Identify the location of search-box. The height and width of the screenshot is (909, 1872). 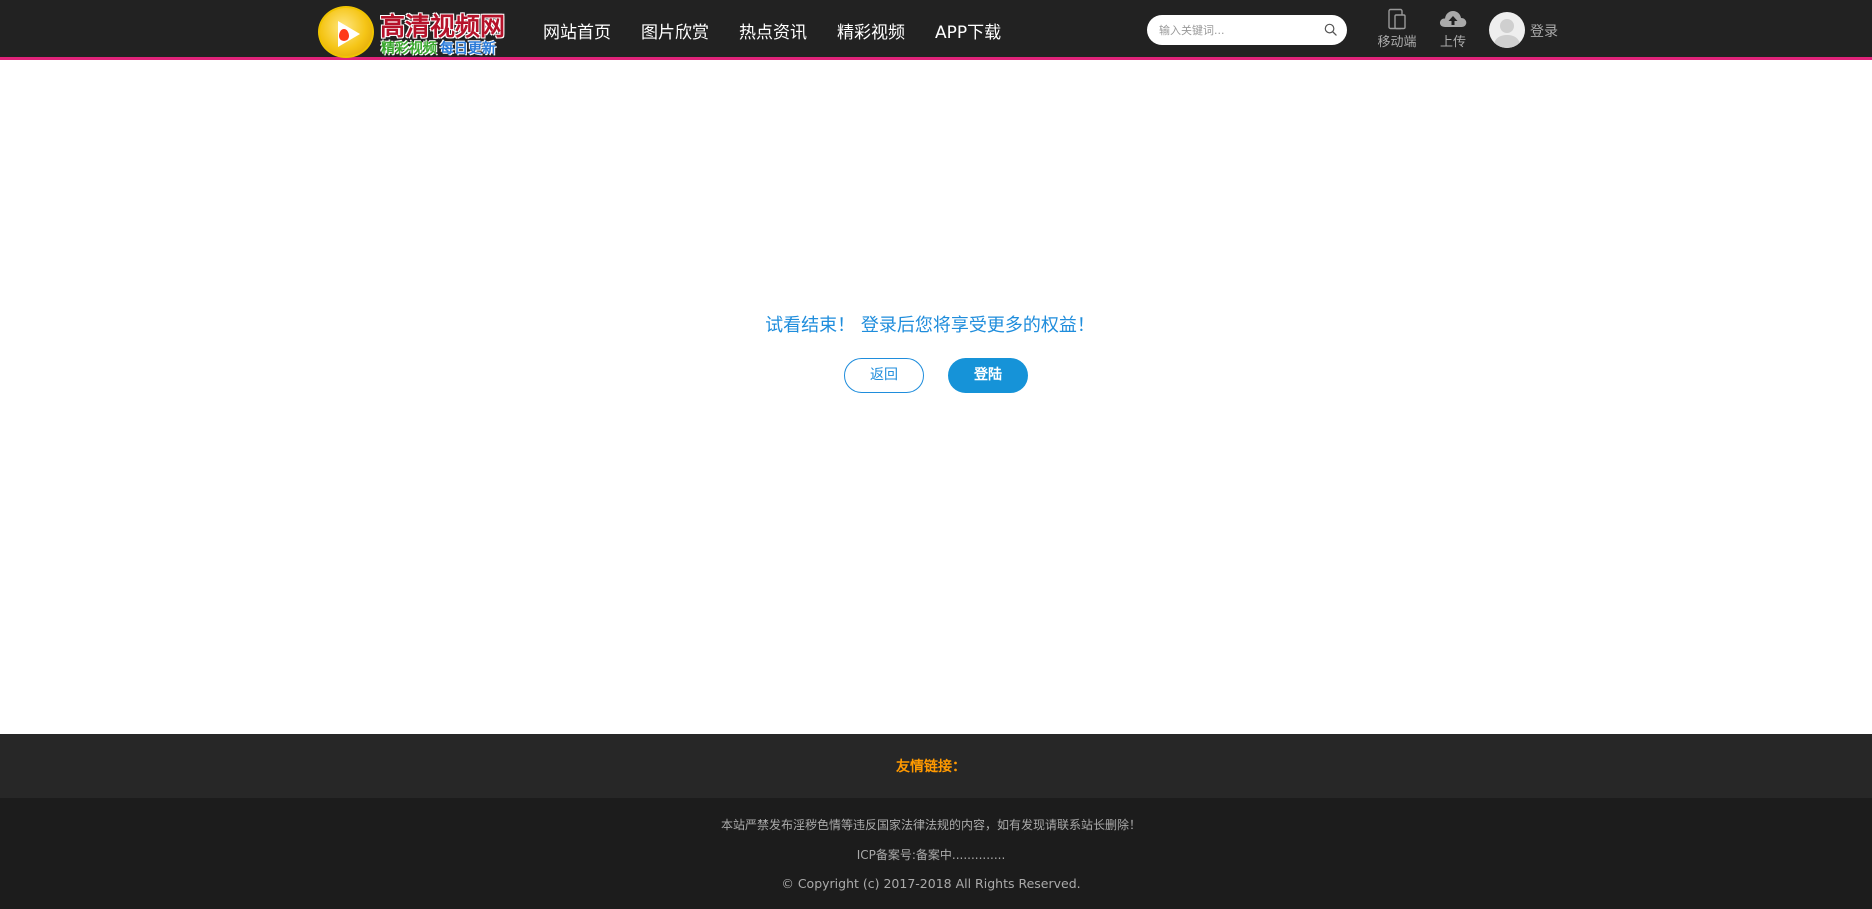
(1247, 30).